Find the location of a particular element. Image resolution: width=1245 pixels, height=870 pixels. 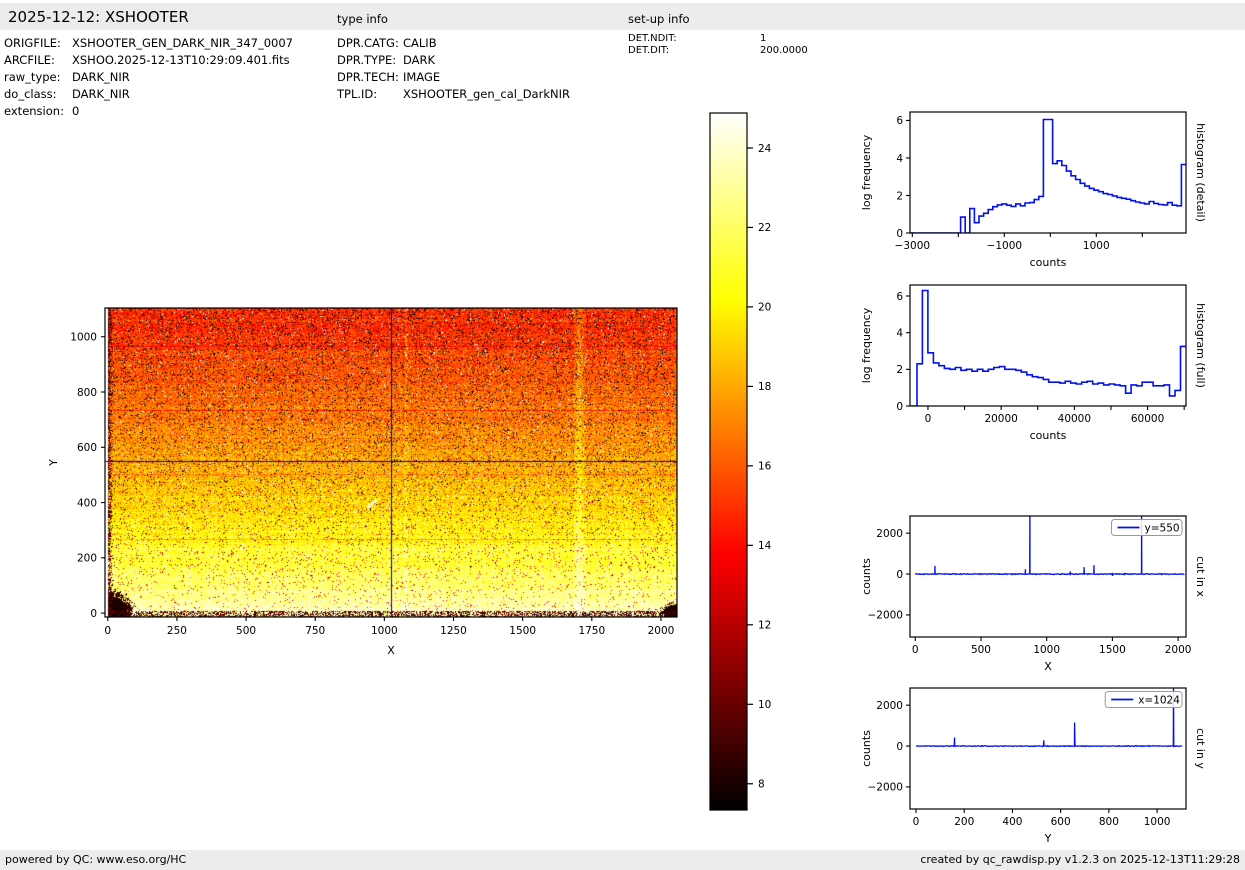

setup-info-heading: set-up info is located at coordinates (659, 19).